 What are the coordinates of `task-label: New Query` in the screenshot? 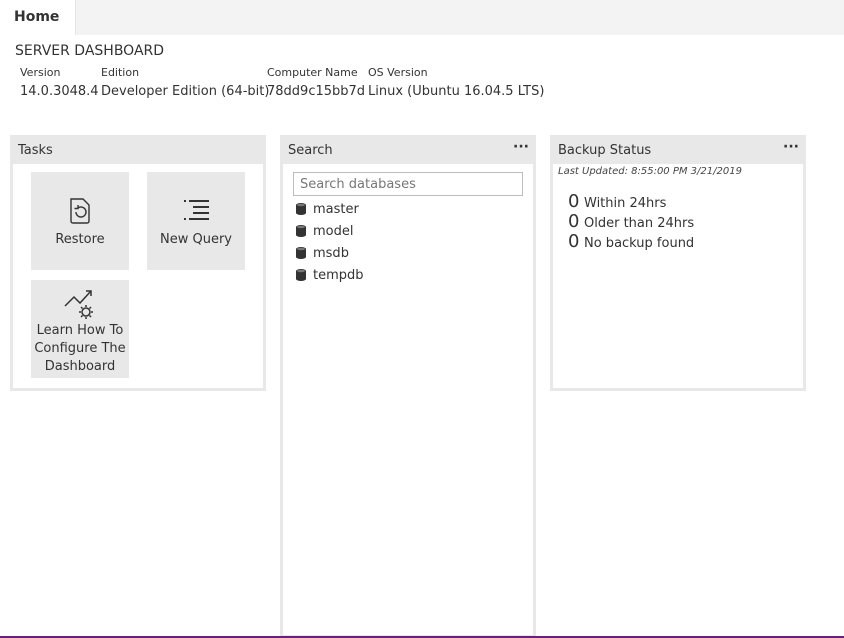 It's located at (196, 239).